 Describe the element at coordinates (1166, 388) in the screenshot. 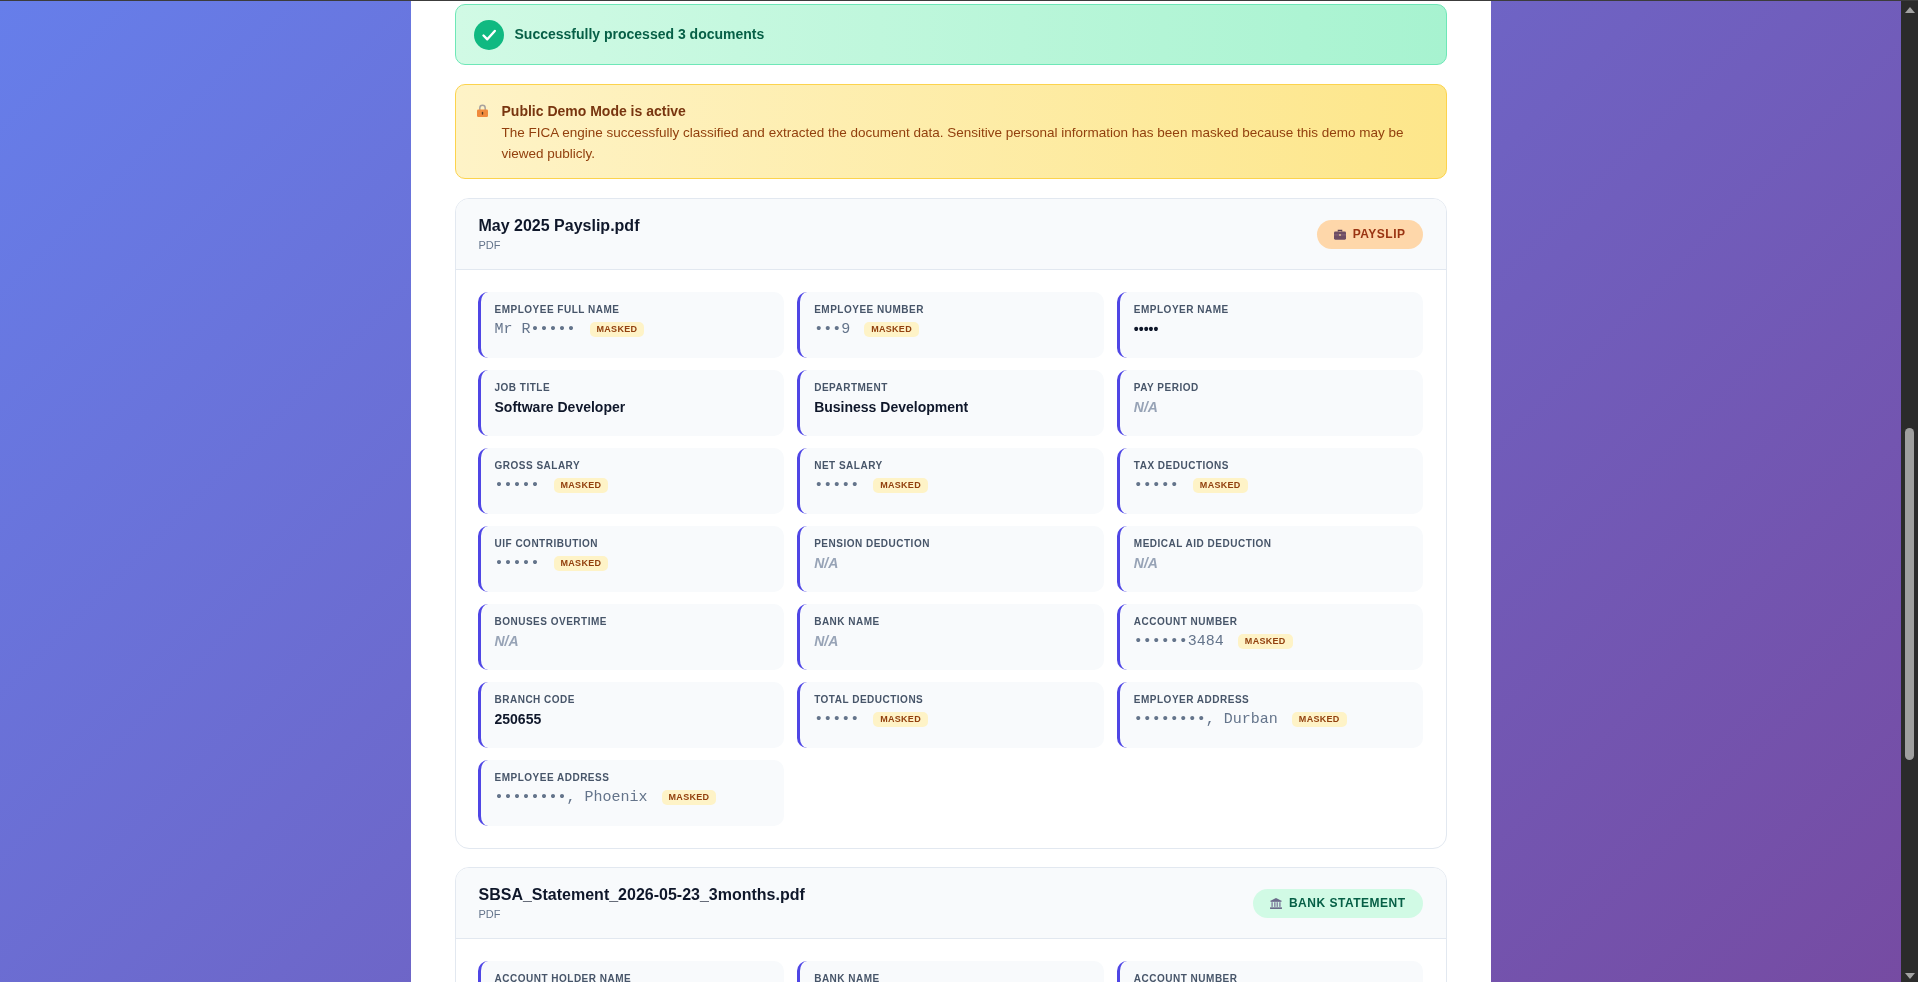

I see `field-label: PAY PERIOD` at that location.